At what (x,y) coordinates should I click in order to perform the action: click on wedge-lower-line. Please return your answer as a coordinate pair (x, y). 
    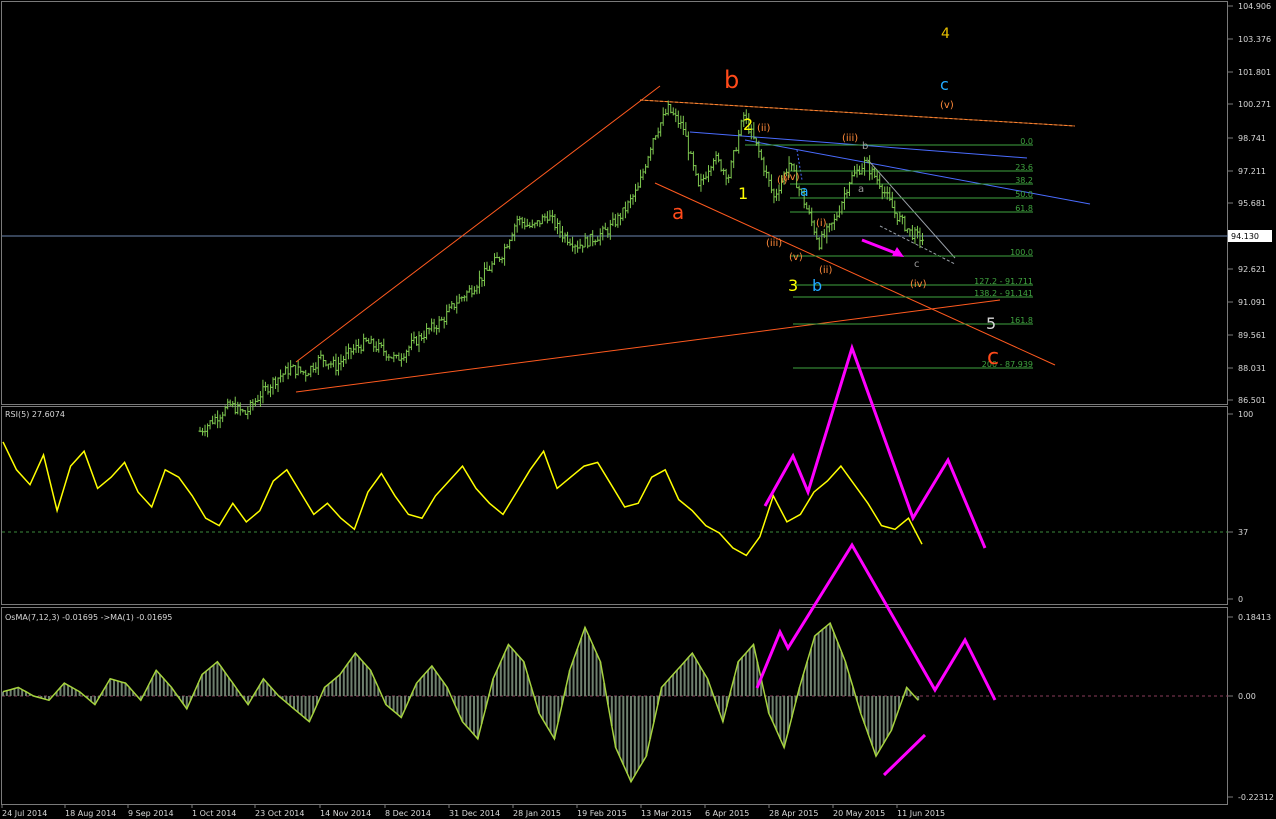
    Looking at the image, I should click on (648, 346).